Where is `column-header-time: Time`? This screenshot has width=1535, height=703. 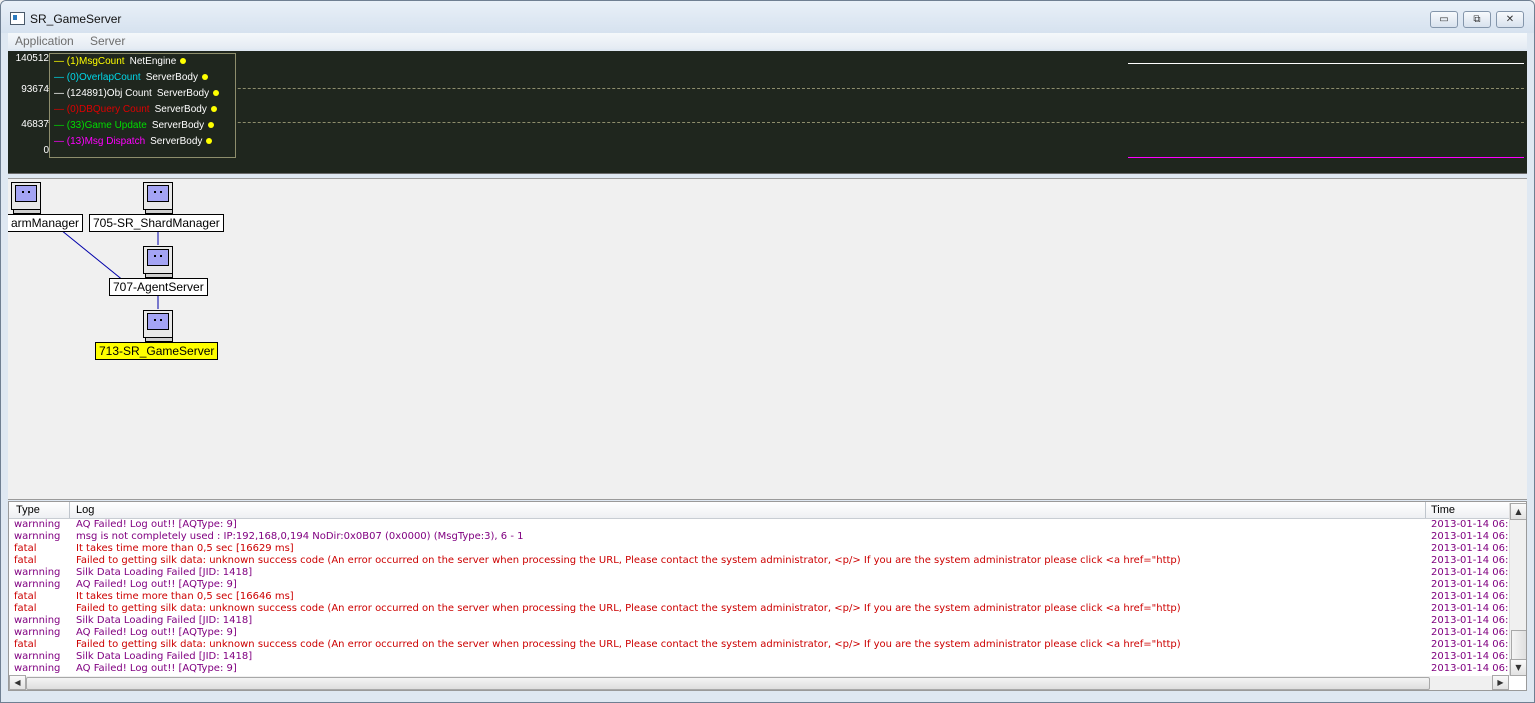 column-header-time: Time is located at coordinates (1443, 510).